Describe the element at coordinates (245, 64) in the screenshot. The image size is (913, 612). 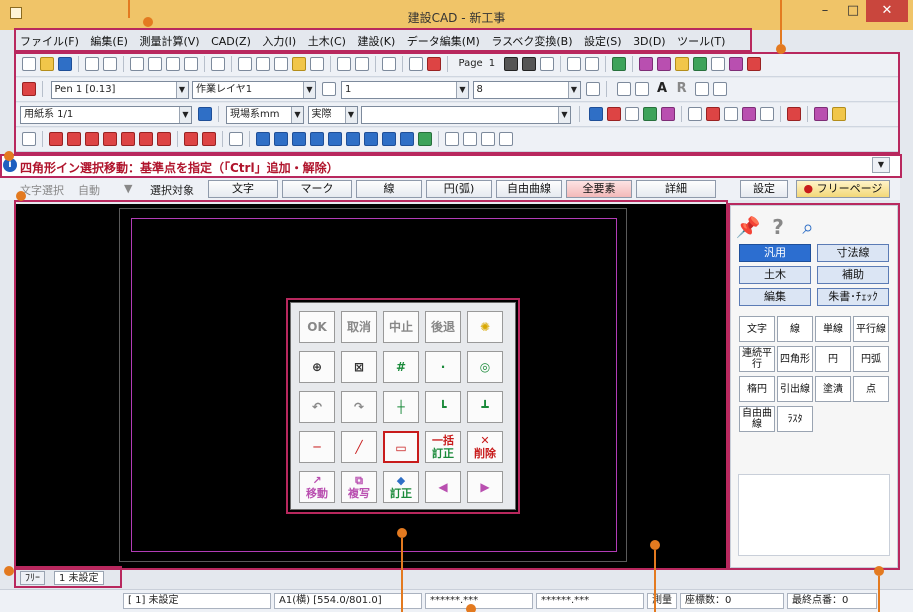
I see `zoom-window-icon` at that location.